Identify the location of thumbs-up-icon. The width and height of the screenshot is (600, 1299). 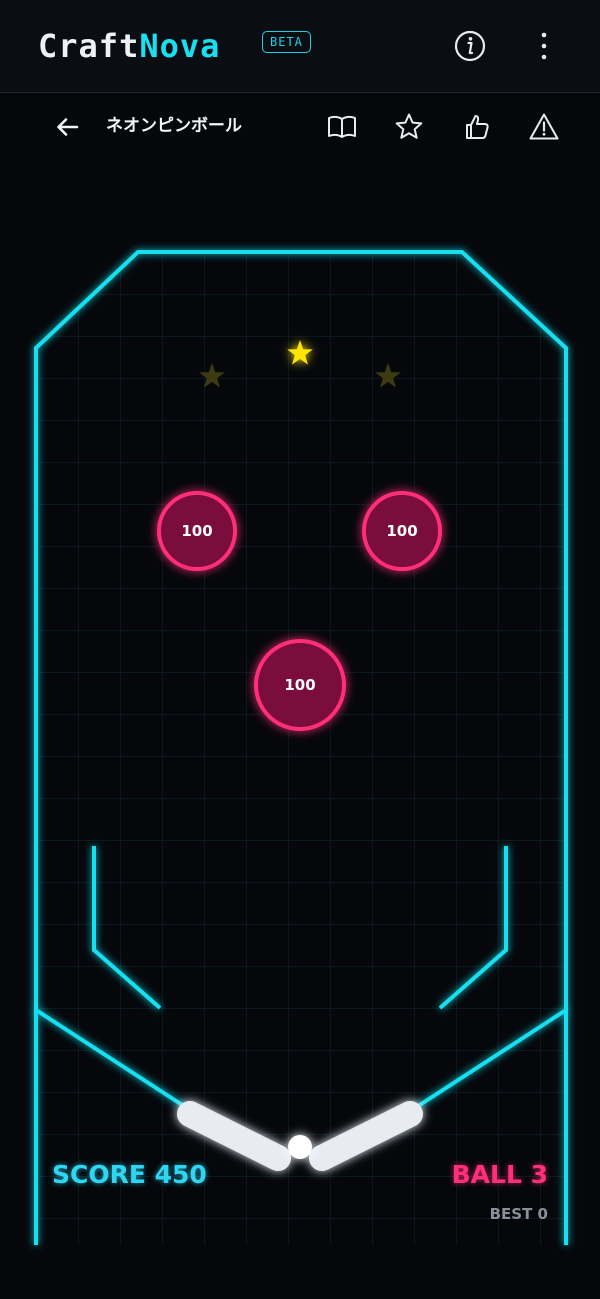
(477, 127).